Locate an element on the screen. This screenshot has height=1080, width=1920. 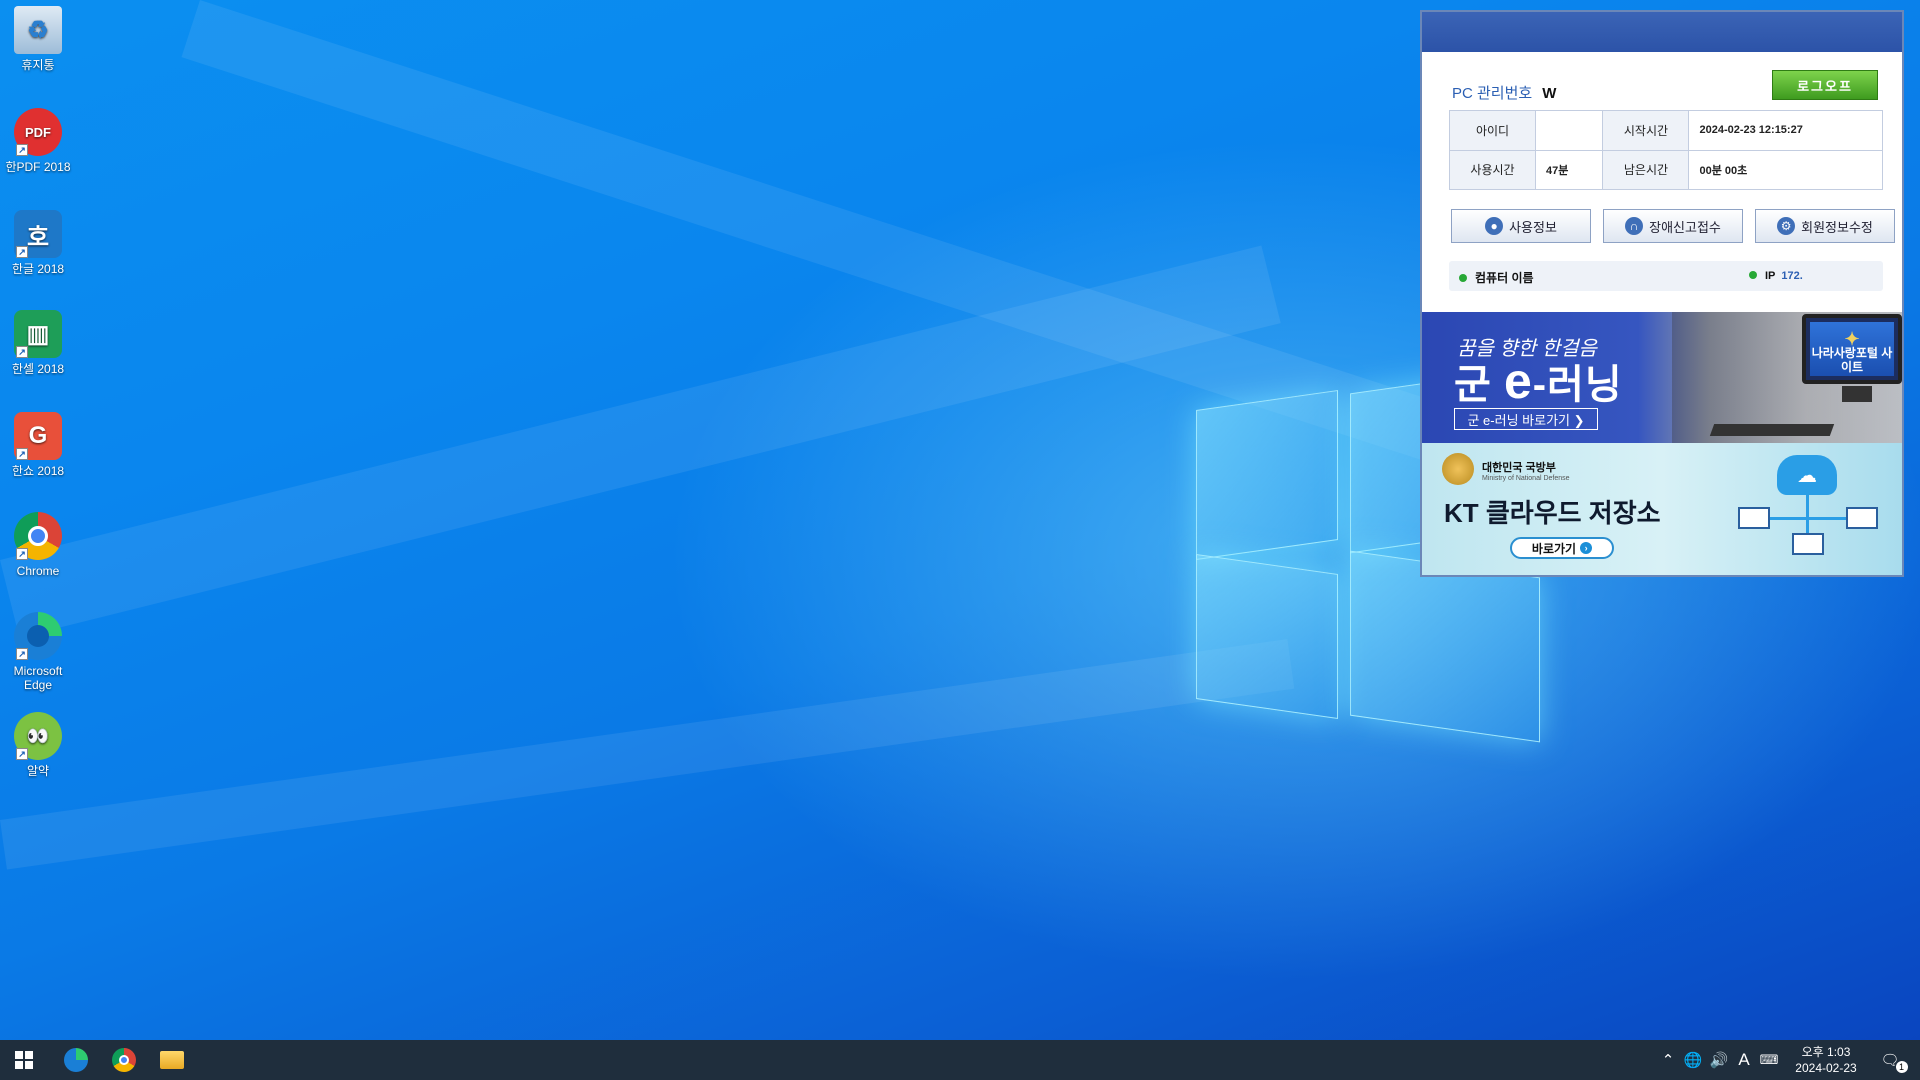
taskbar-chrome is located at coordinates (124, 1060).